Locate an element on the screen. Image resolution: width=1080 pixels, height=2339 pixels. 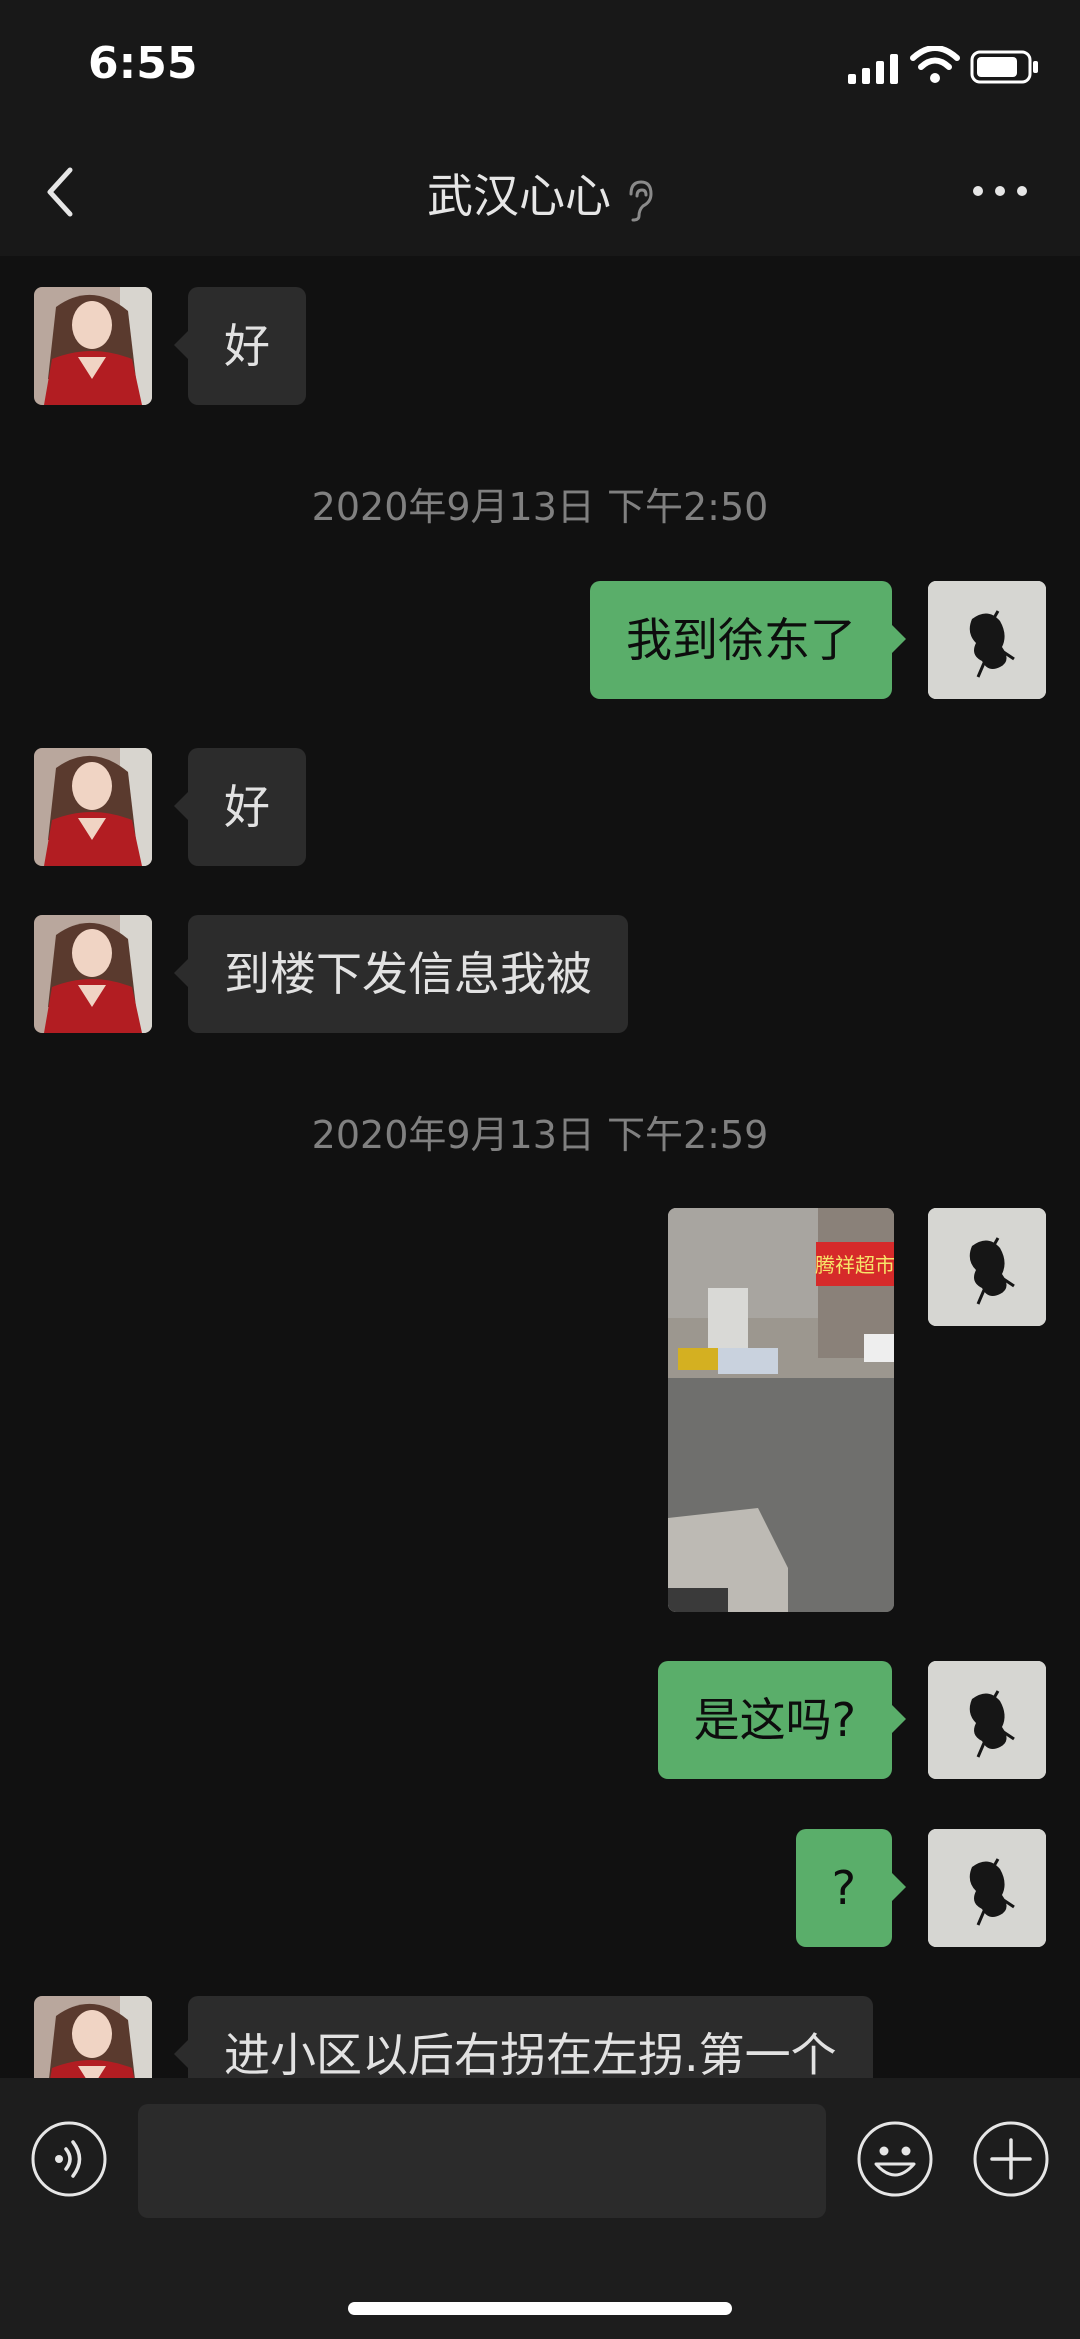
shop-sign-text: 腾祥超市 is located at coordinates (854, 1265).